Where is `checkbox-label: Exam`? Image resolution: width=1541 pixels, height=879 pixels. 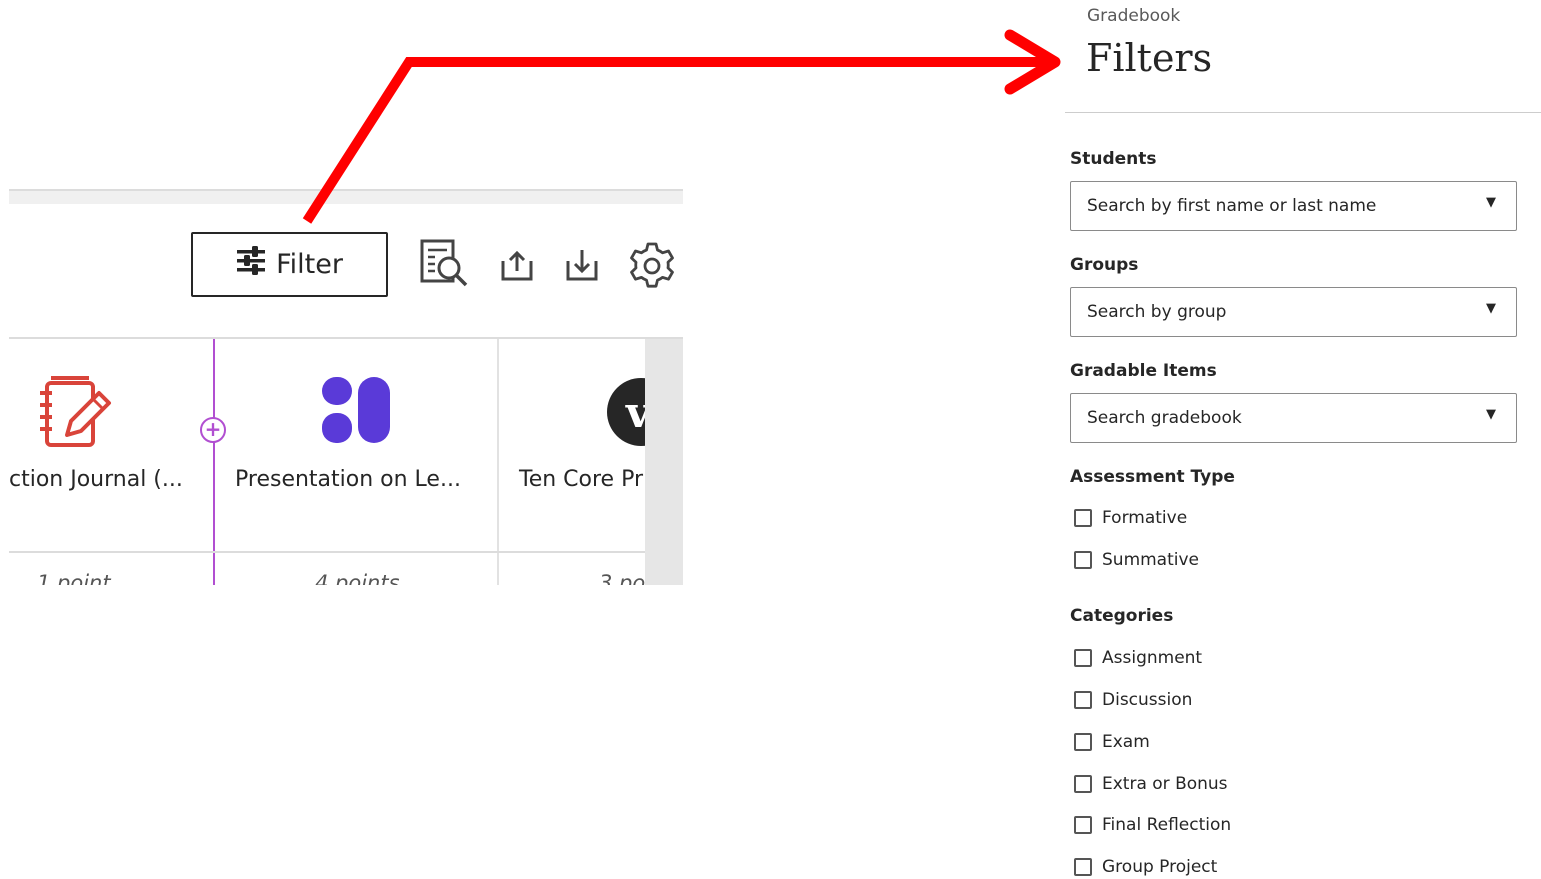
checkbox-label: Exam is located at coordinates (1126, 742).